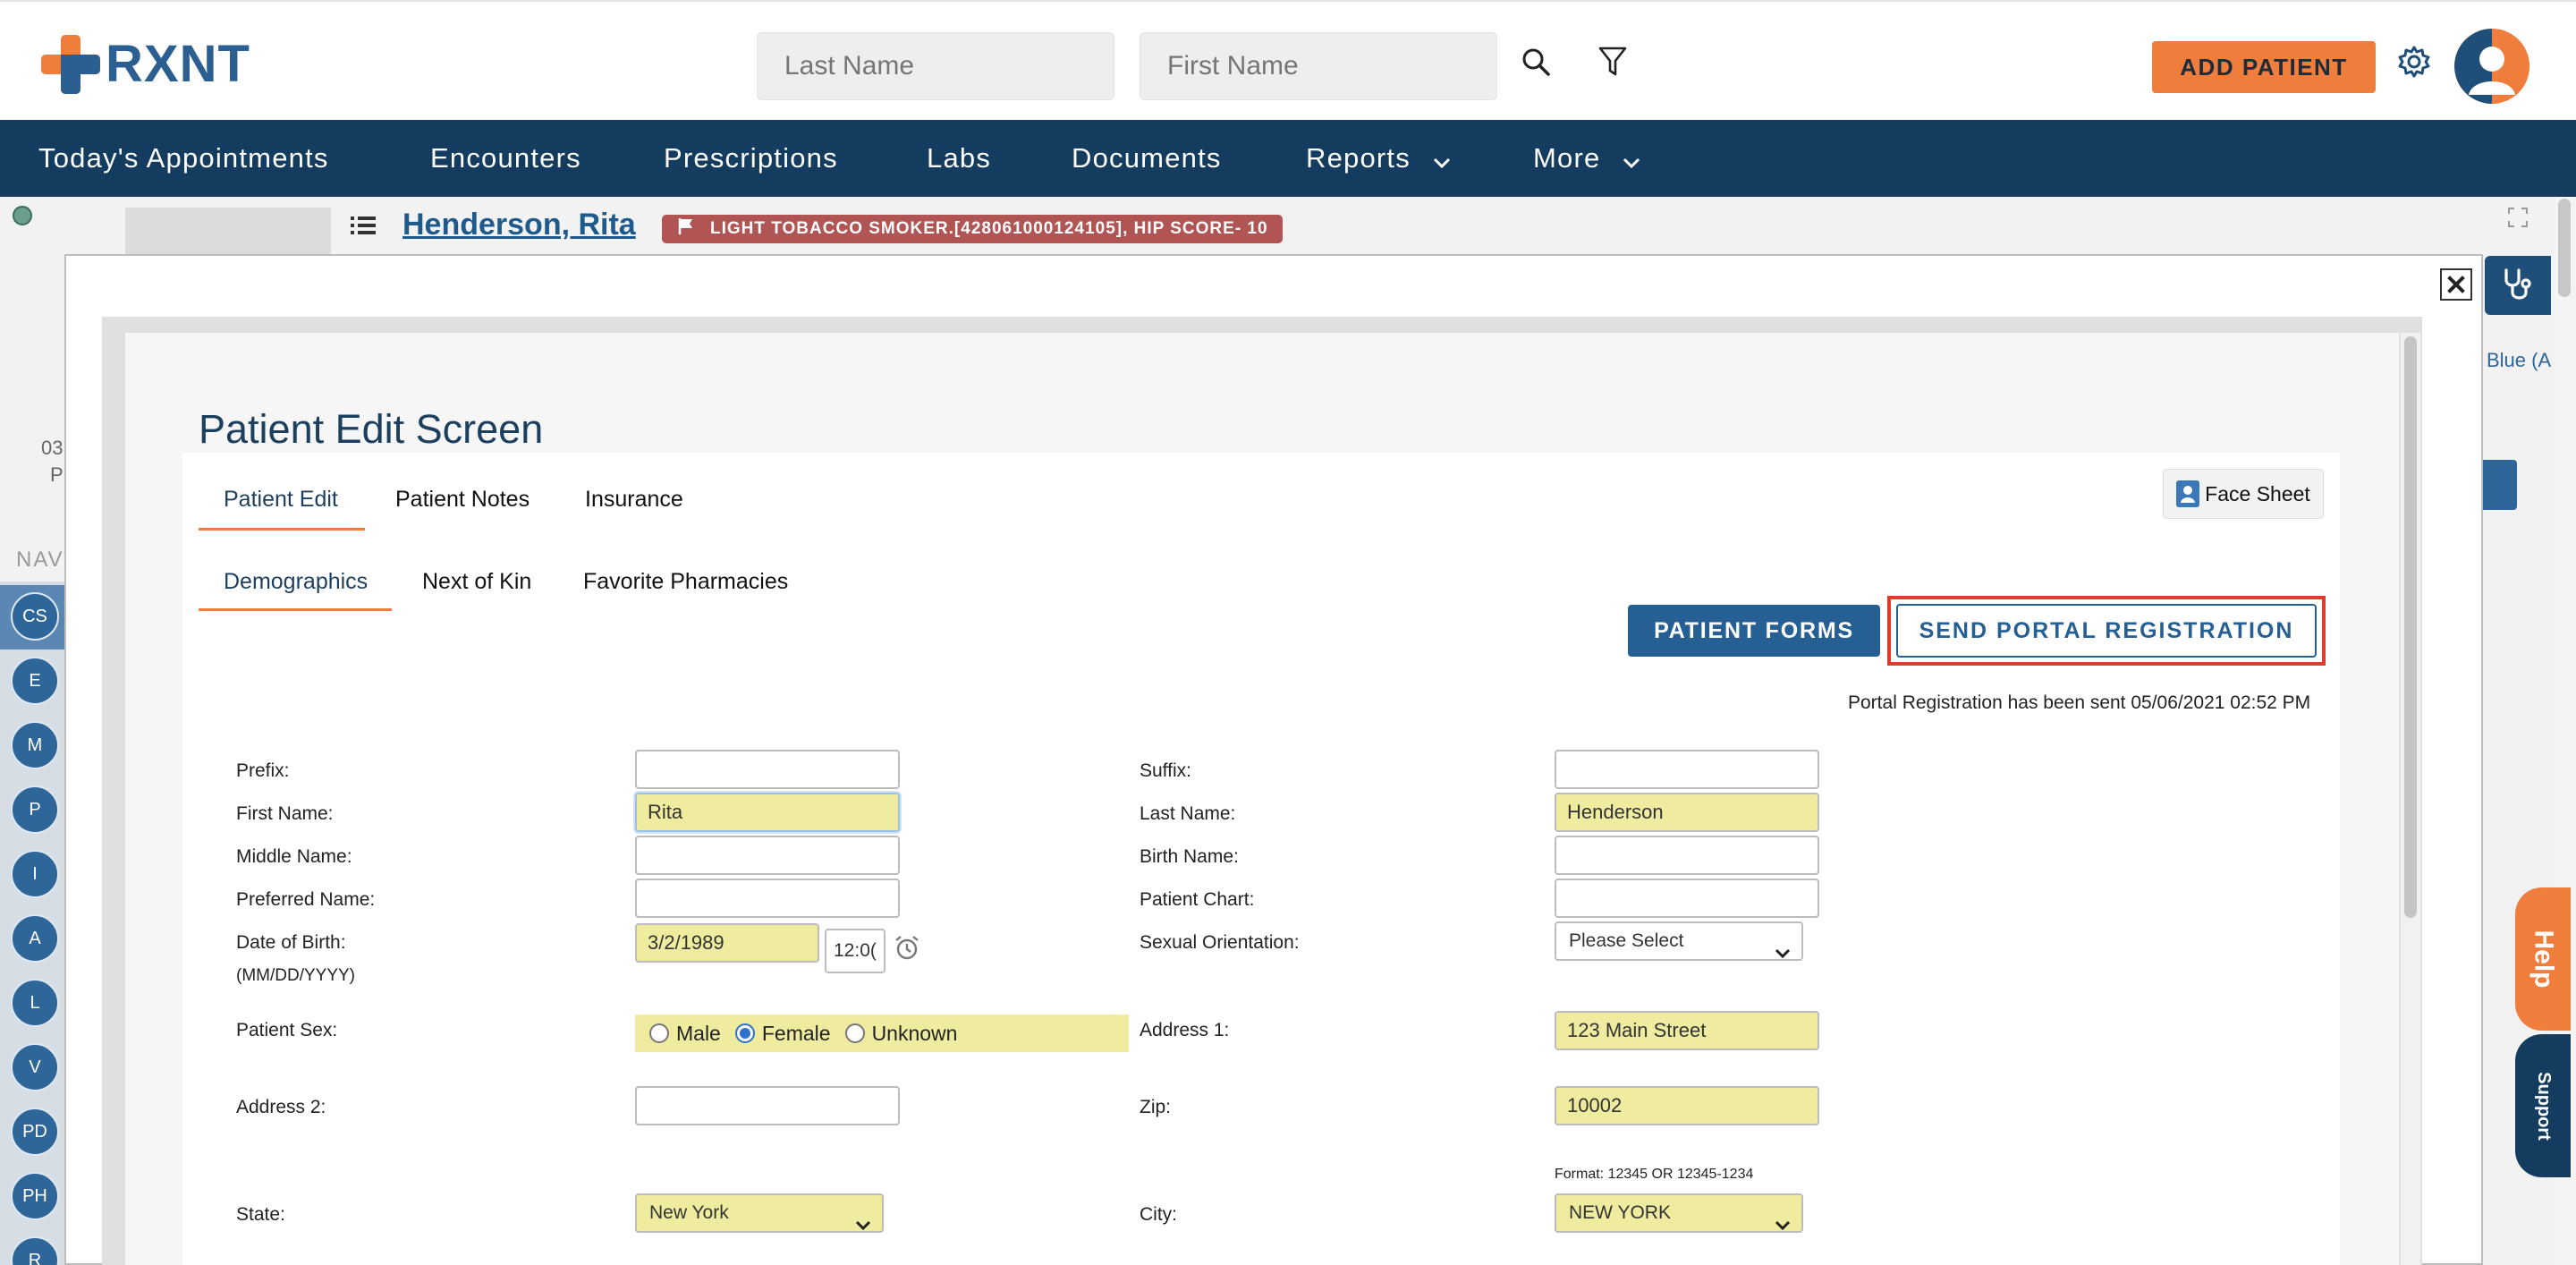  I want to click on radio-unknown, so click(854, 1033).